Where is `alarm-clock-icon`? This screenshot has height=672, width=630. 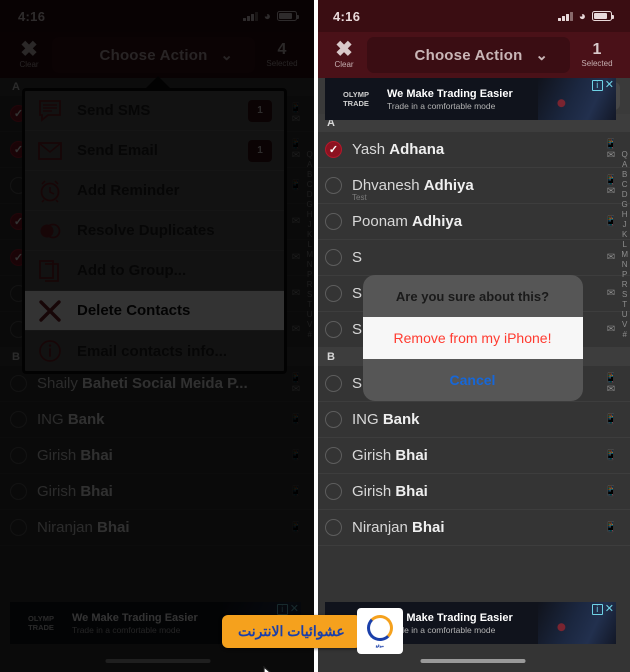 alarm-clock-icon is located at coordinates (50, 191).